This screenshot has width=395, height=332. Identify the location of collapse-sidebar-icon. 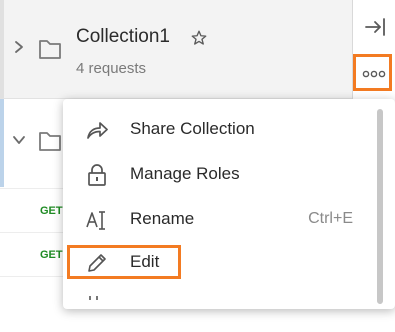
(375, 27).